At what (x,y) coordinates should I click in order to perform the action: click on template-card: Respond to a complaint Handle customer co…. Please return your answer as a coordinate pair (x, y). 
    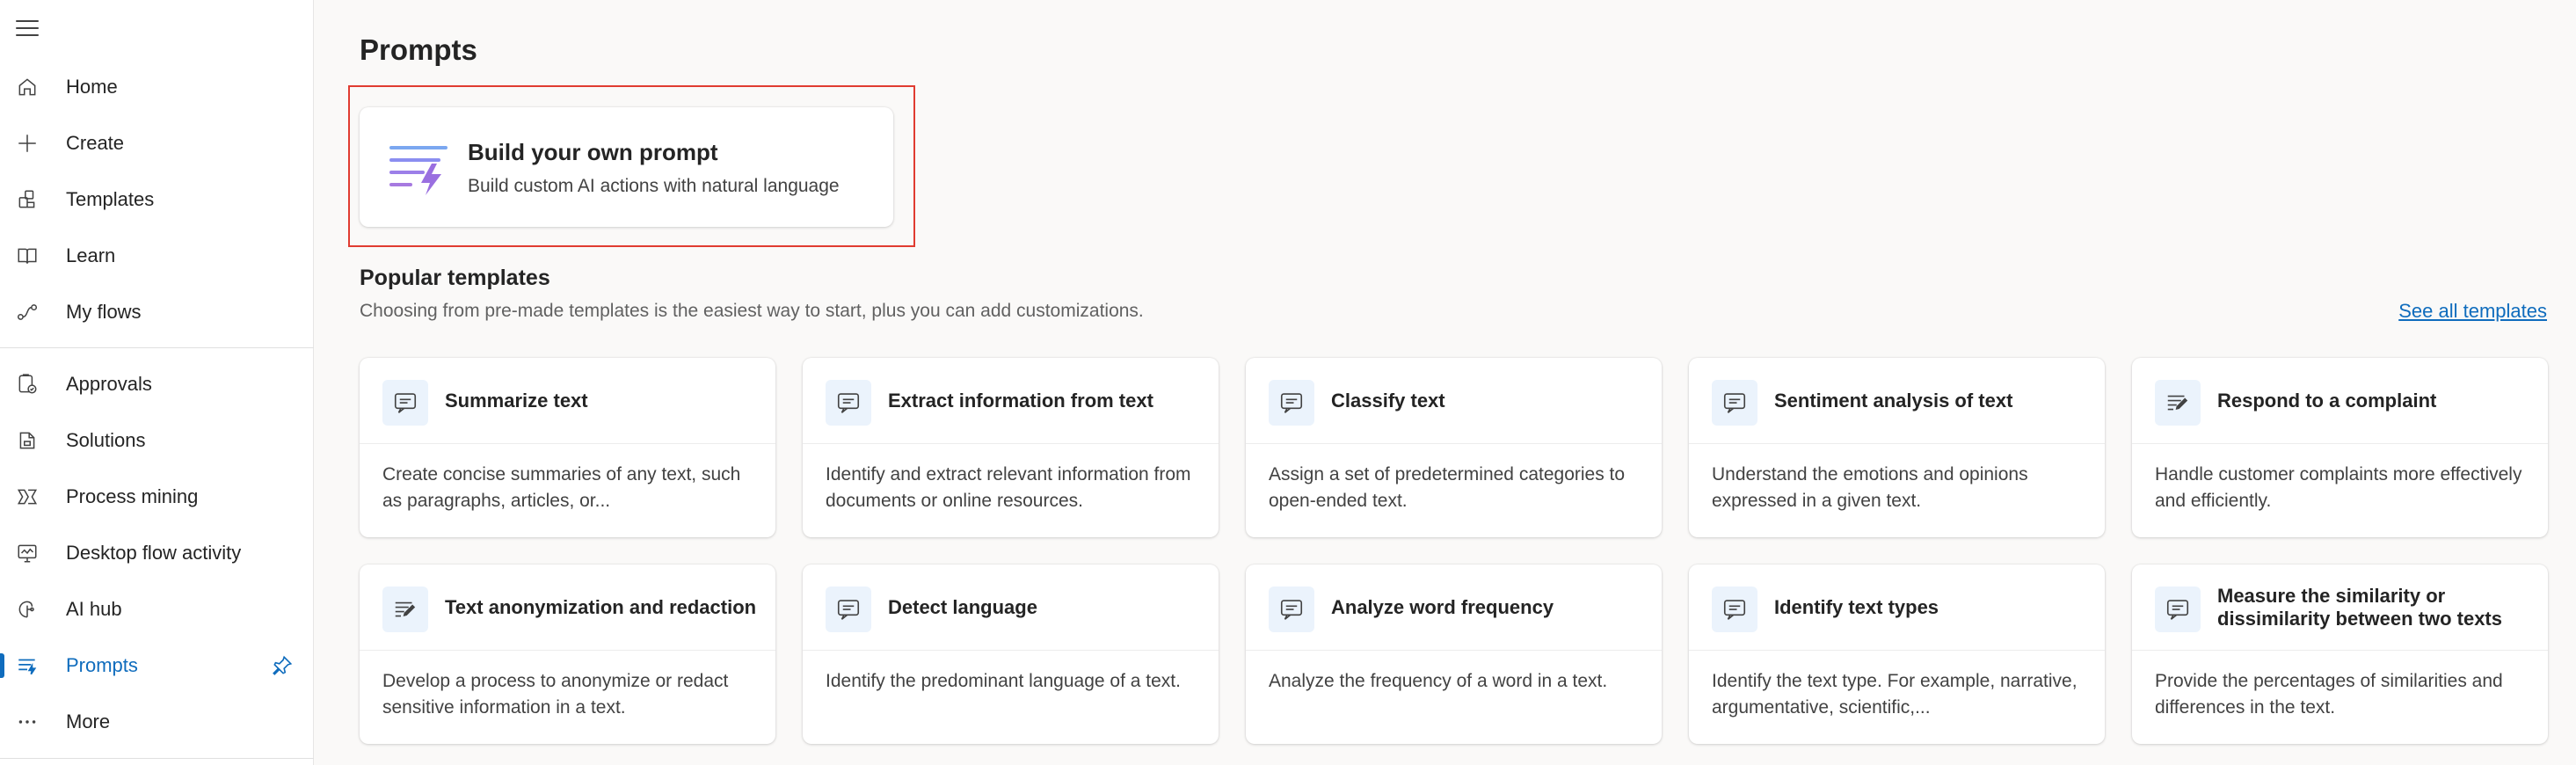
    Looking at the image, I should click on (2340, 447).